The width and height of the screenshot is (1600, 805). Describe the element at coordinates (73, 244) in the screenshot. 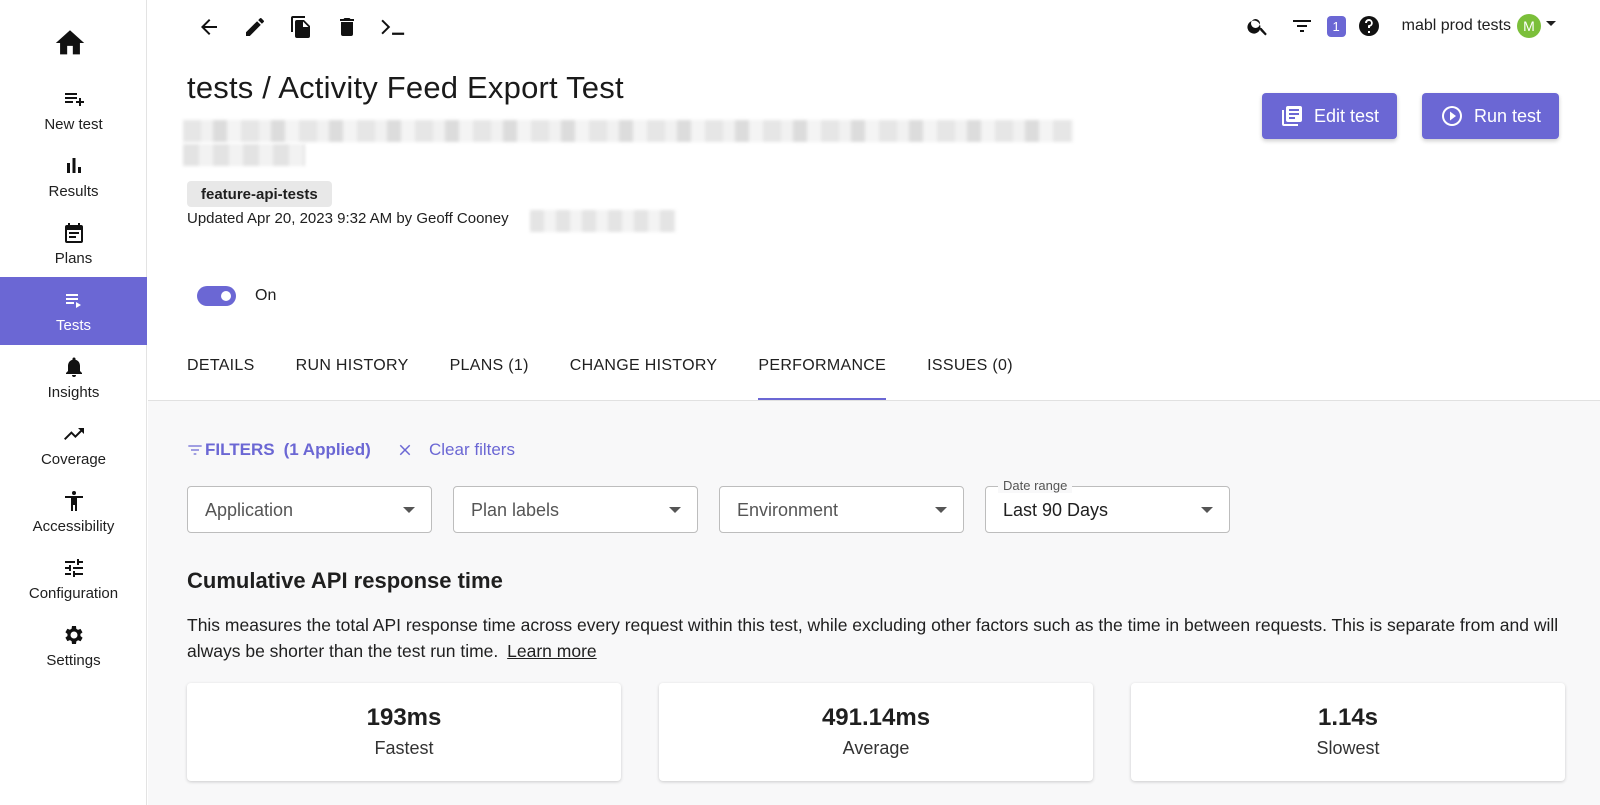

I see `sidebar-item-plans: Plans` at that location.